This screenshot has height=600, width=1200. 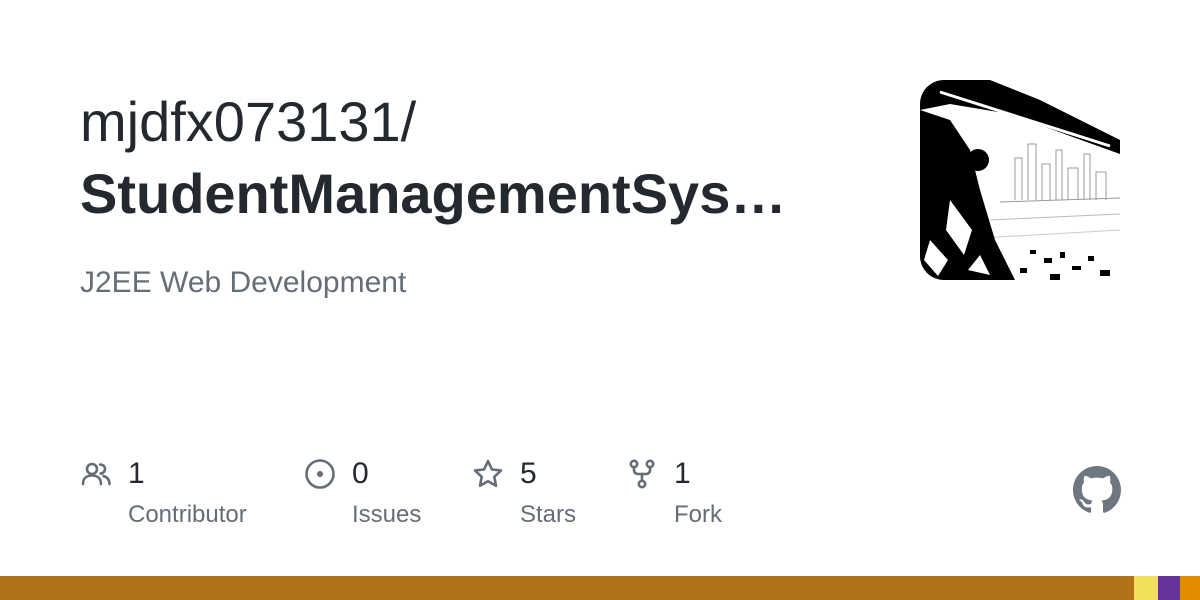 What do you see at coordinates (248, 122) in the screenshot?
I see `repo-owner: mjdfx073131/` at bounding box center [248, 122].